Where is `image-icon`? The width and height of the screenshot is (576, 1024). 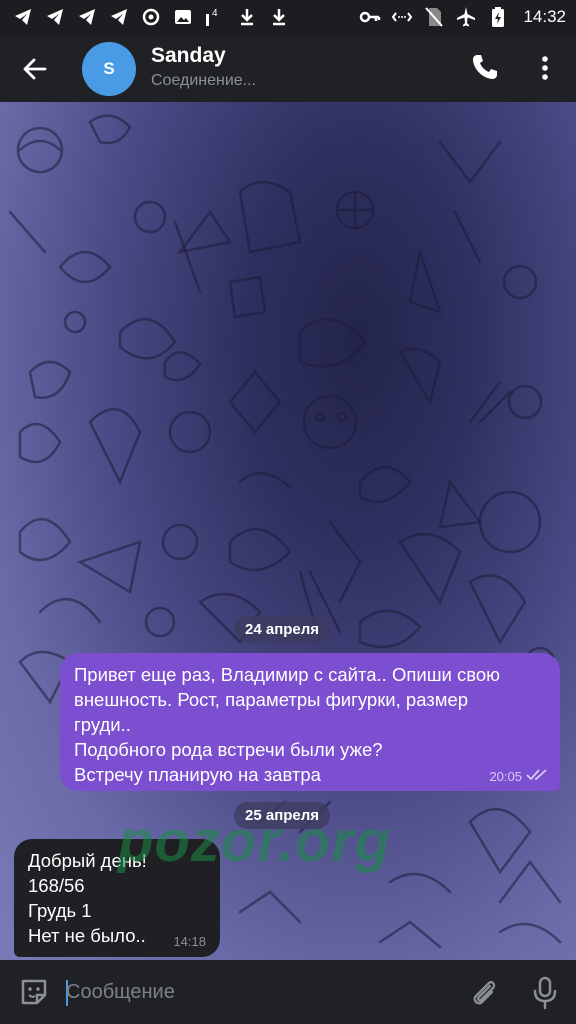
image-icon is located at coordinates (183, 17).